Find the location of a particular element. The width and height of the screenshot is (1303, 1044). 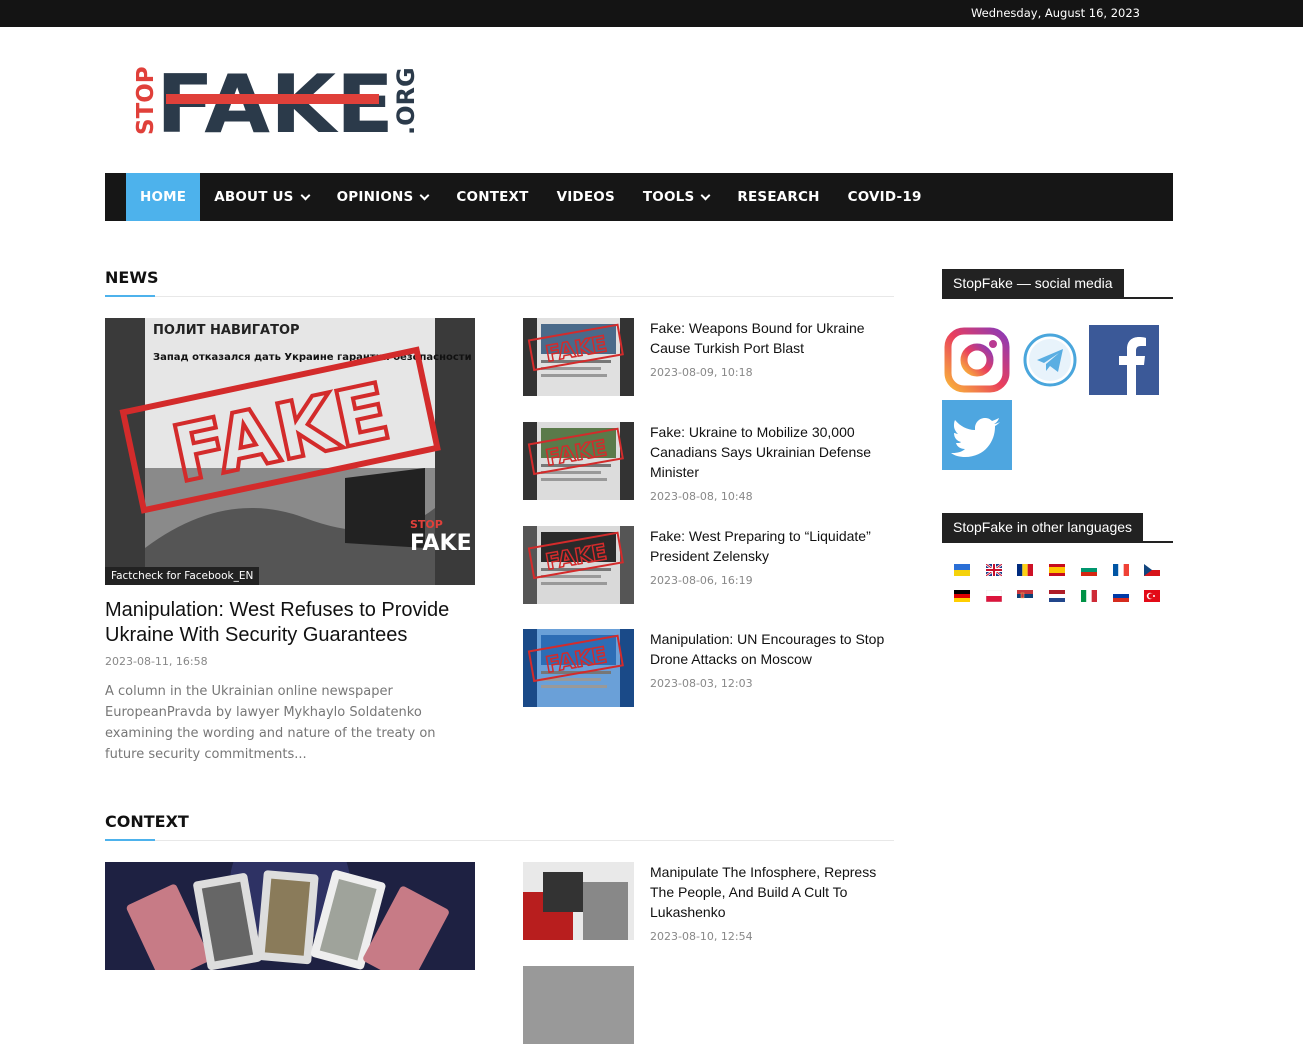

context-item-date: 2023-08-10, 12:54 is located at coordinates (701, 936).